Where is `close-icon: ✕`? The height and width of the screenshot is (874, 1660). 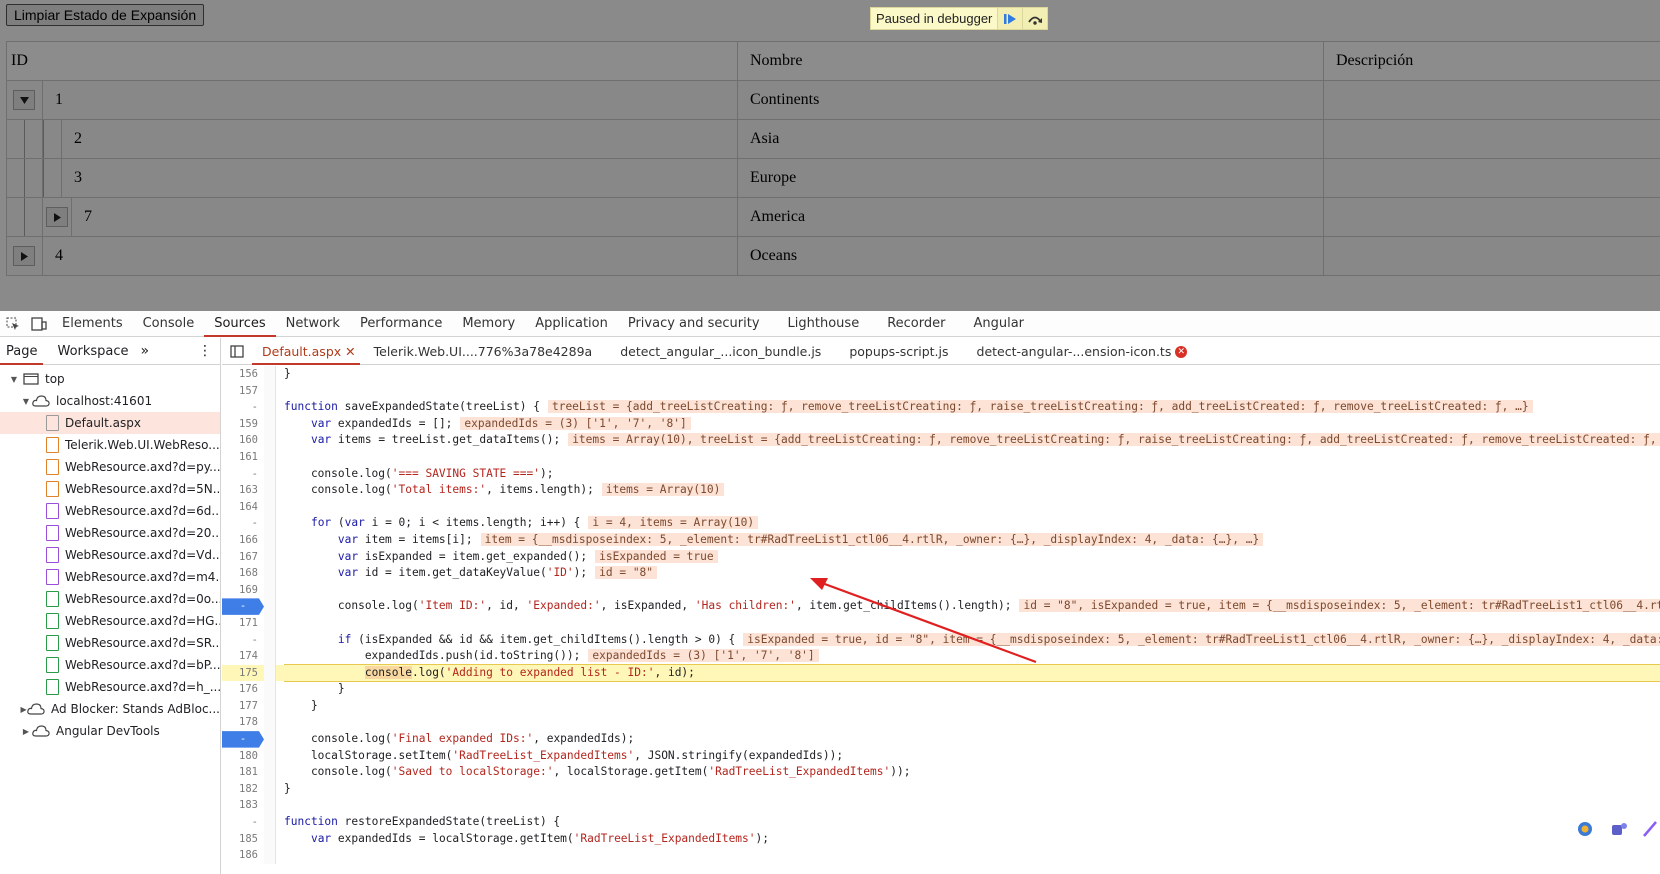 close-icon: ✕ is located at coordinates (350, 351).